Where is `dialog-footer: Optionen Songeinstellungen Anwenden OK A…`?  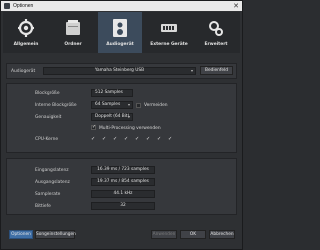 dialog-footer: Optionen Songeinstellungen Anwenden OK A… is located at coordinates (121, 235).